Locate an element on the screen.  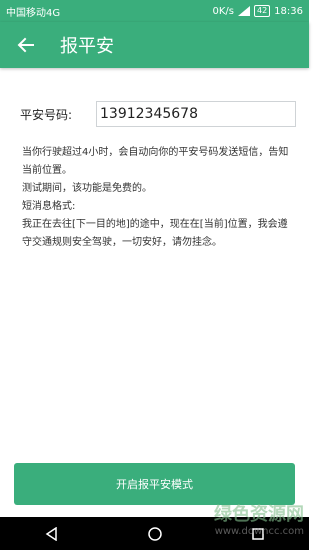
status-bar: 中国移动4G 0K/s 42 18:36 is located at coordinates (154, 11).